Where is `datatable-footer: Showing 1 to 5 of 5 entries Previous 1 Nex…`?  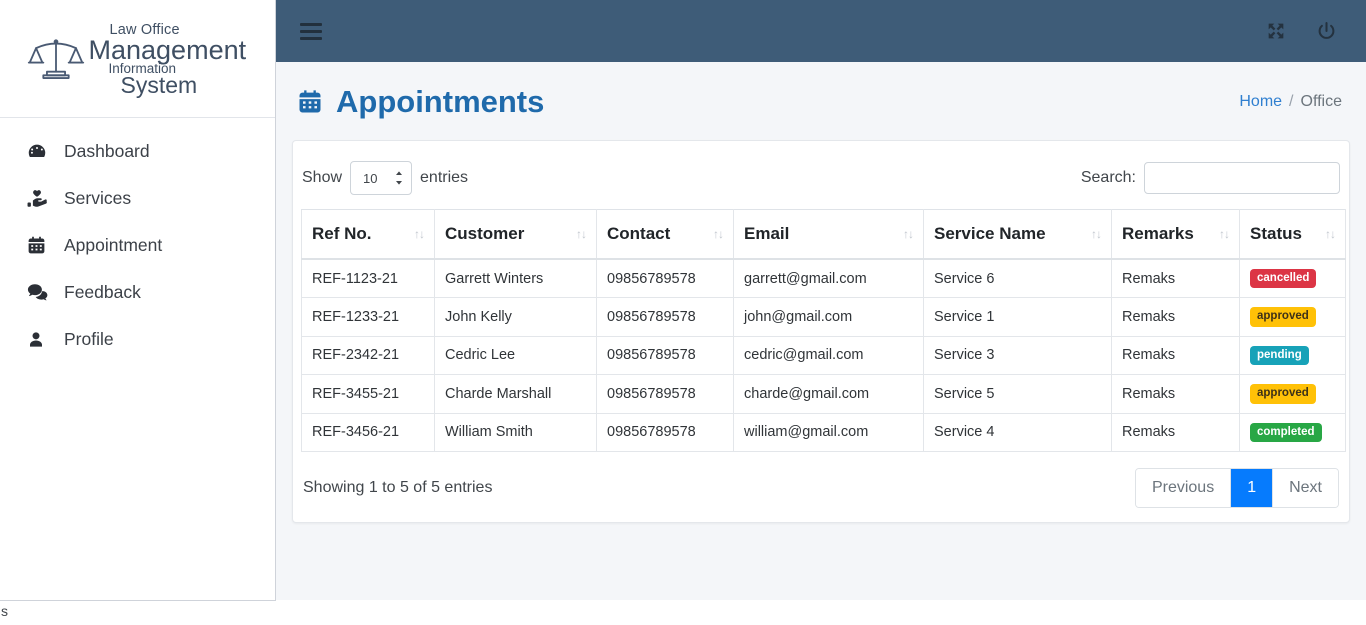
datatable-footer: Showing 1 to 5 of 5 entries Previous 1 Nex… is located at coordinates (821, 482).